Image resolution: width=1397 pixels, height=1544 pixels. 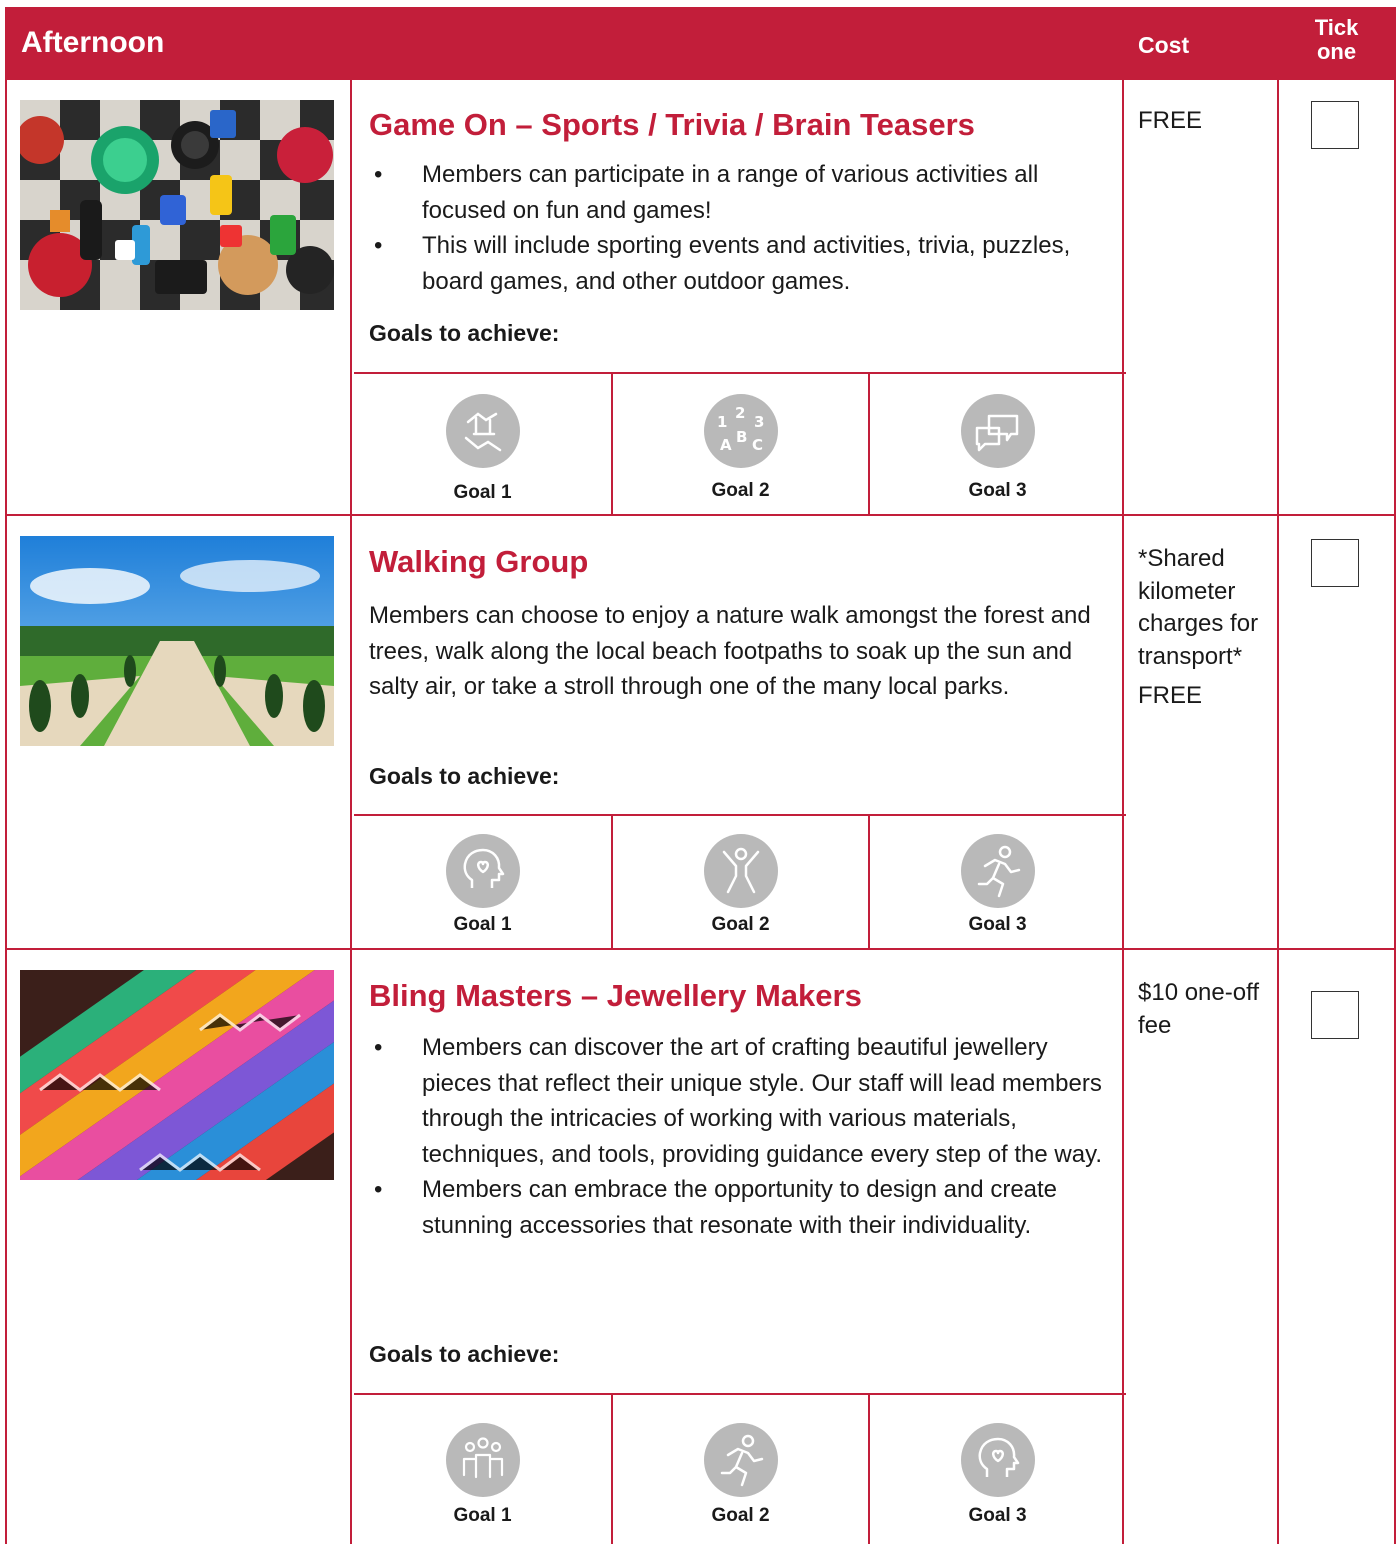 What do you see at coordinates (482, 431) in the screenshot?
I see `joined-hands-icon` at bounding box center [482, 431].